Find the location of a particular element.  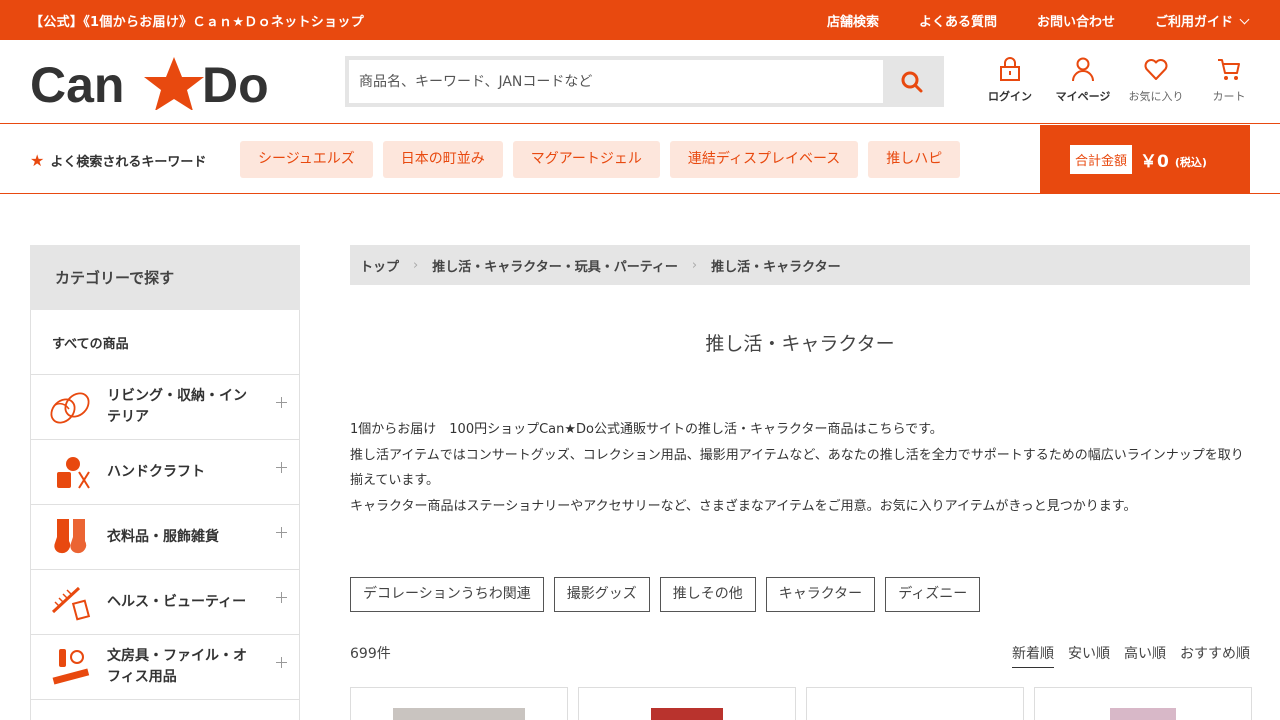

cart-total-box: 合計金額 ￥0 (税込) is located at coordinates (1145, 159).